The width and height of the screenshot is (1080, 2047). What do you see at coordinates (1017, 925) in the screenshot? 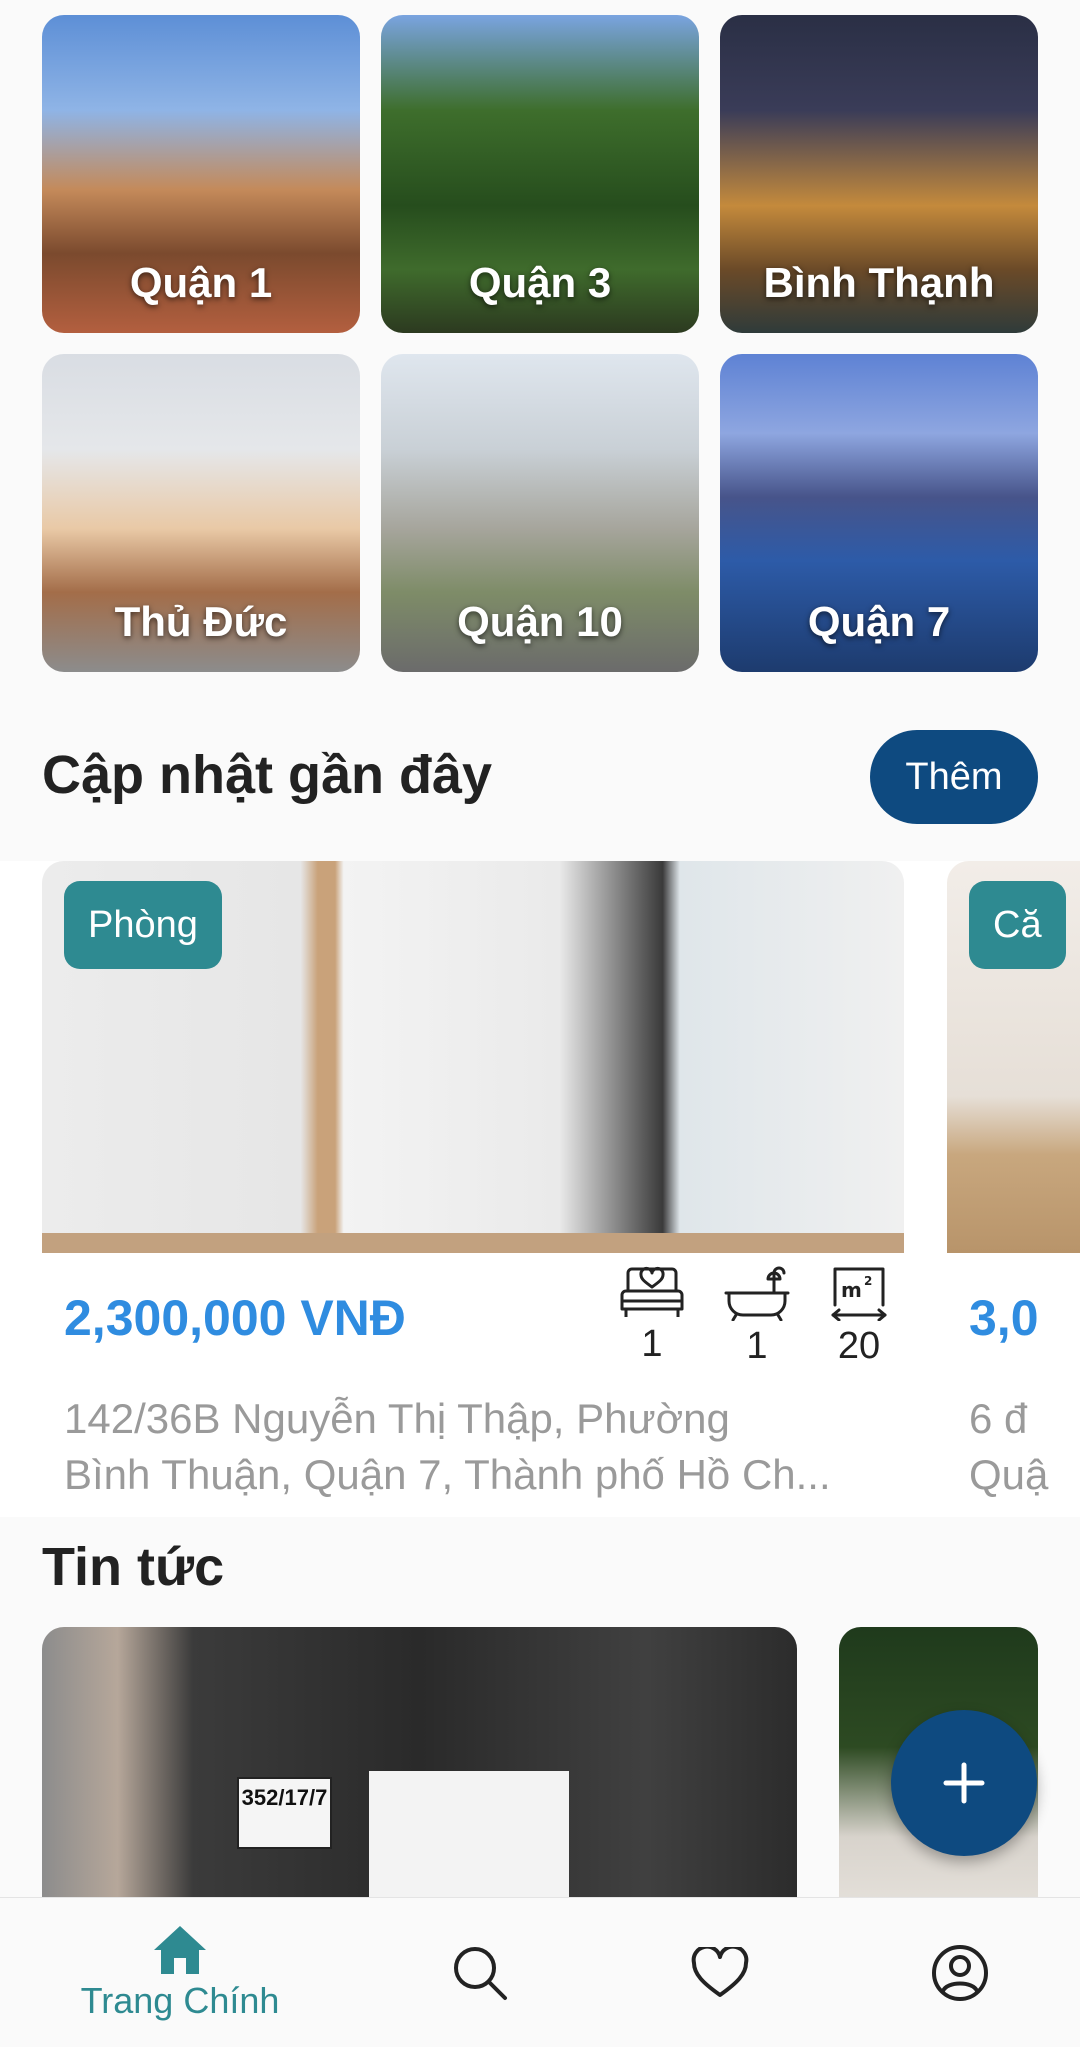
I see `listing-type-badge: Că` at bounding box center [1017, 925].